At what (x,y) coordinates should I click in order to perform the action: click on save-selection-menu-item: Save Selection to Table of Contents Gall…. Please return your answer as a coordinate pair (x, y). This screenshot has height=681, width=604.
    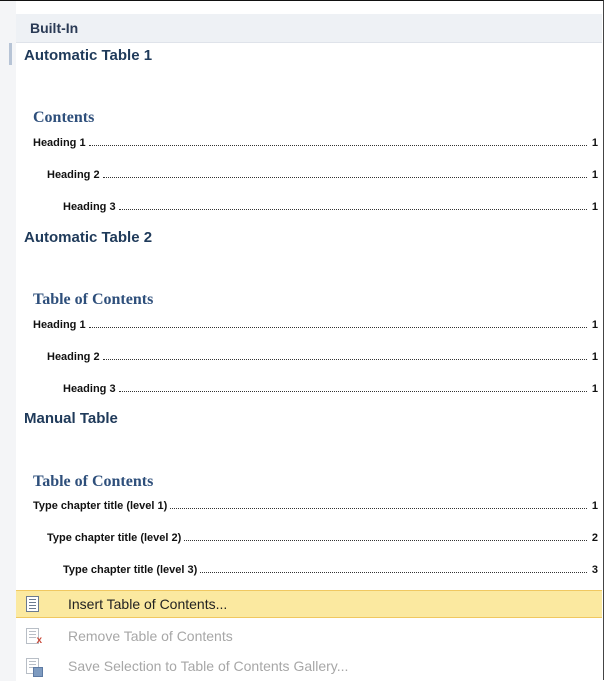
    Looking at the image, I should click on (309, 666).